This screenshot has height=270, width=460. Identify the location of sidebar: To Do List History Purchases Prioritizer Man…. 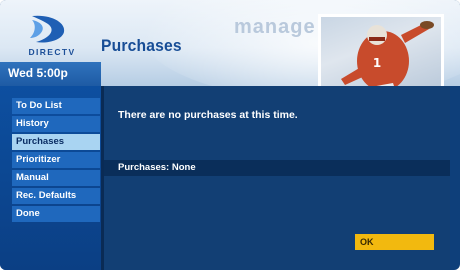
(50, 178).